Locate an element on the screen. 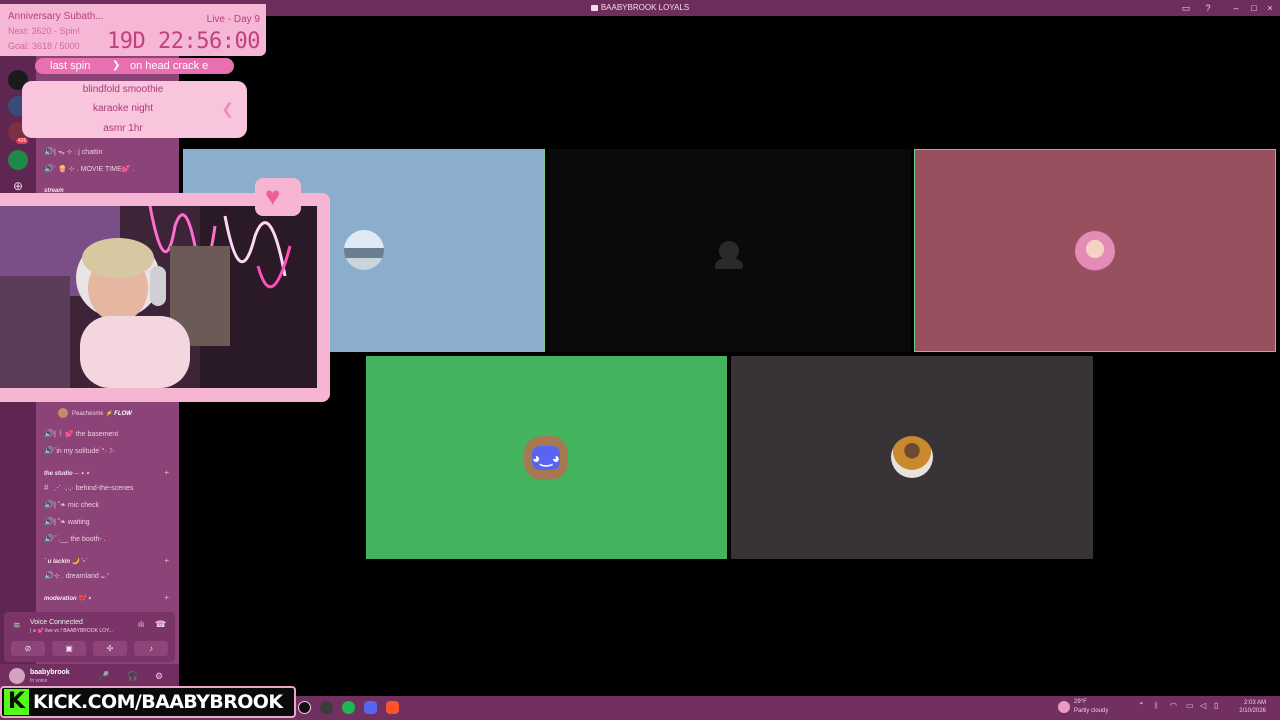  server-icon is located at coordinates (18, 160).